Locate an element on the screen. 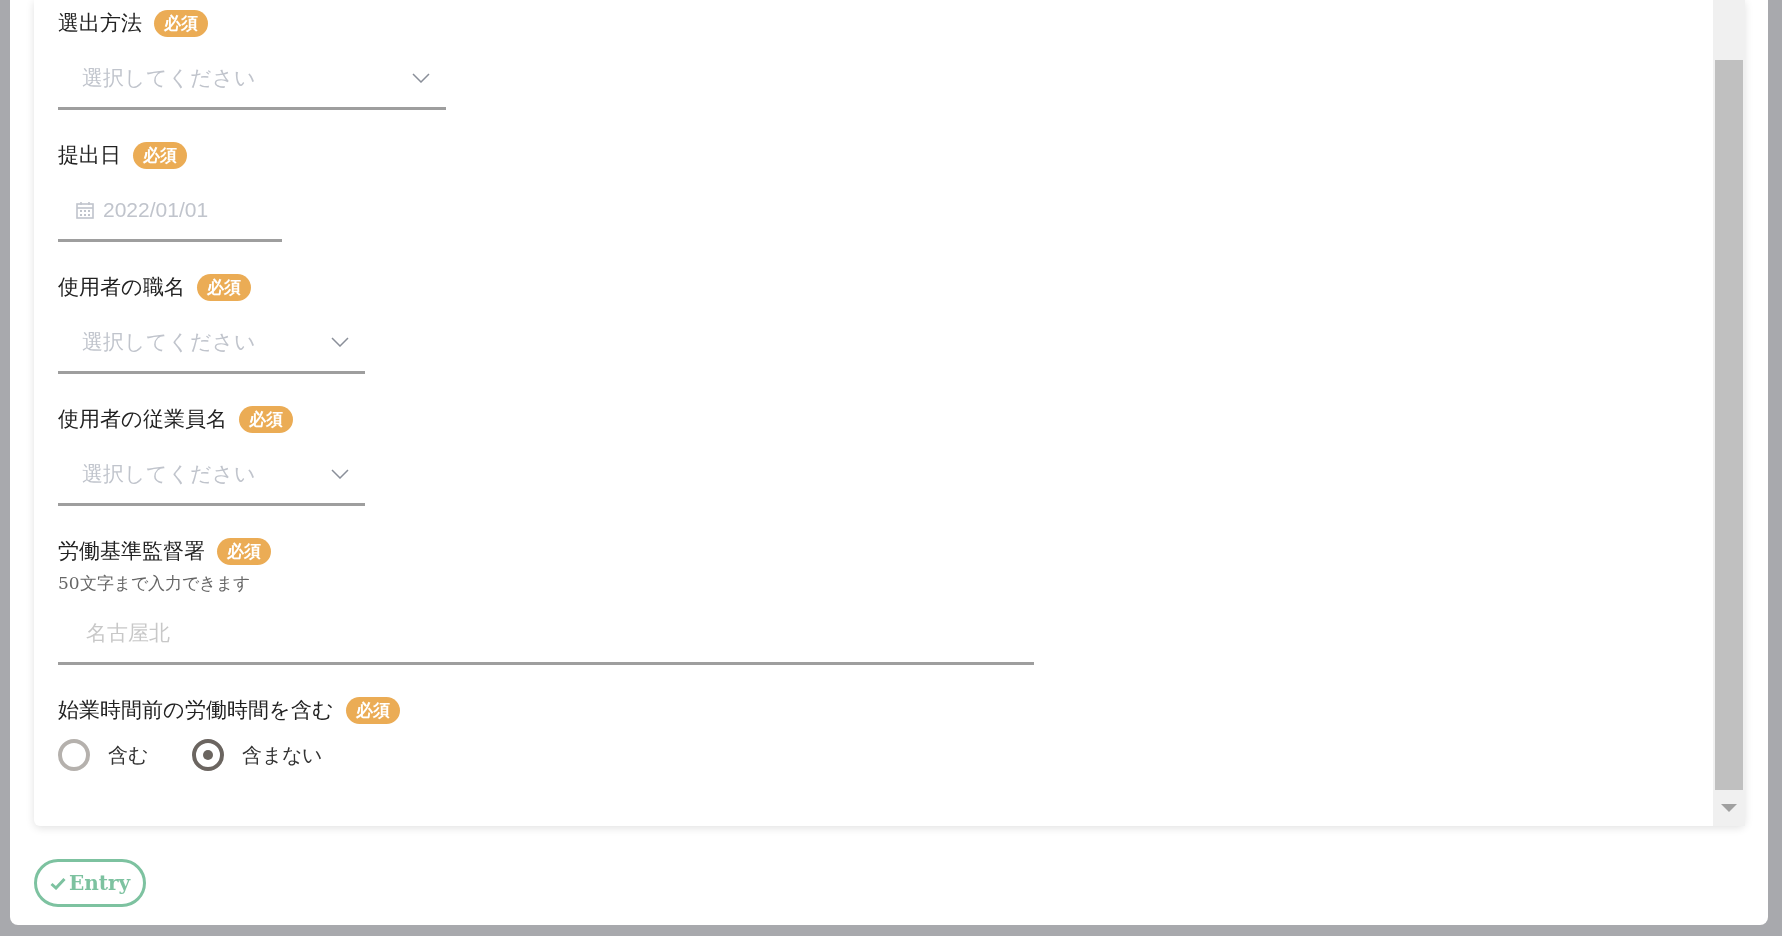  entry-button: Entry is located at coordinates (90, 883).